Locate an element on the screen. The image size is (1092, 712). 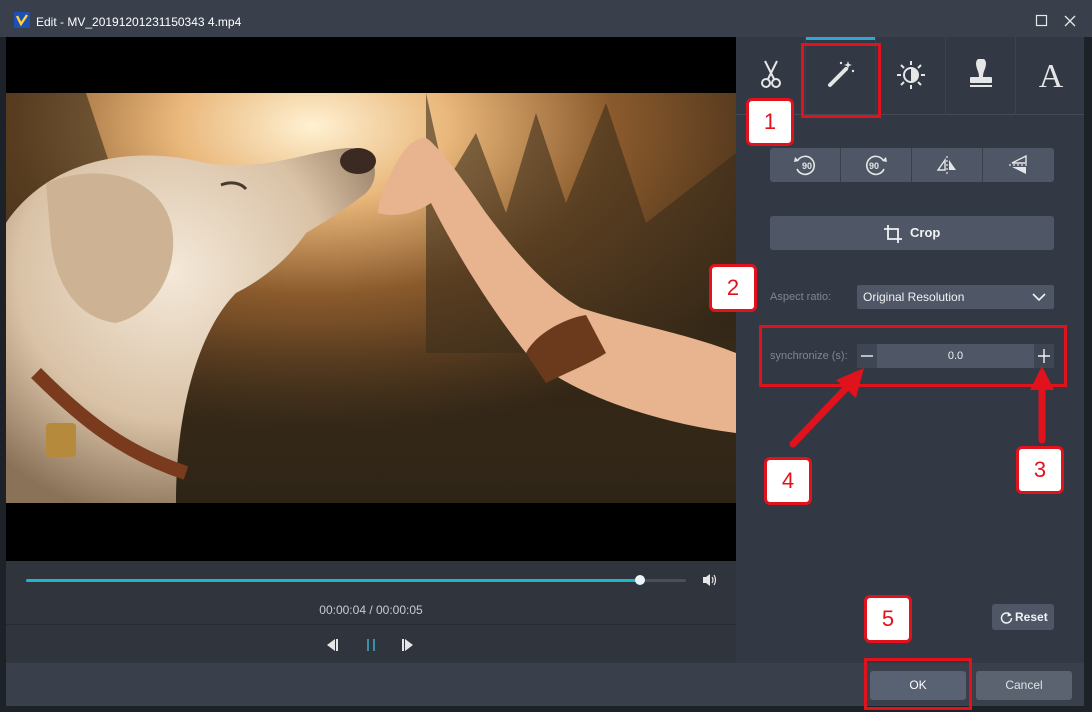
flip-vertical-button is located at coordinates (1018, 165).